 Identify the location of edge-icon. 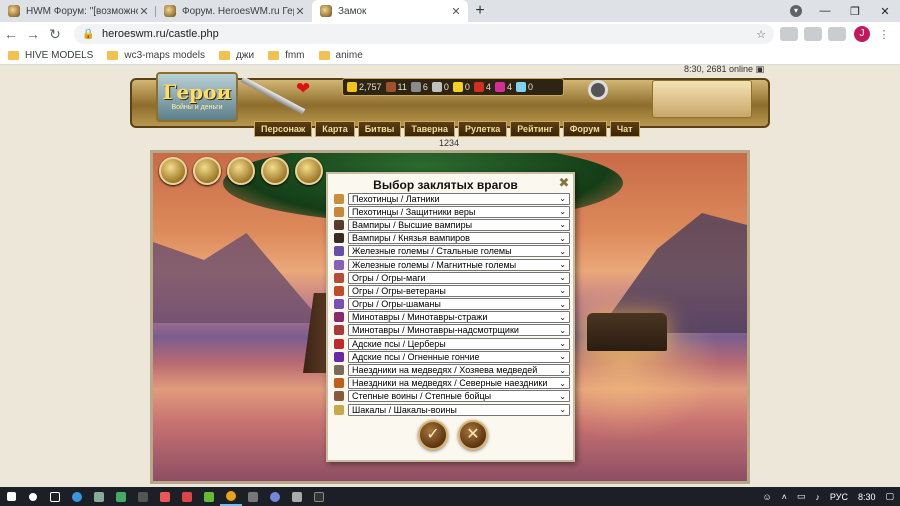
(77, 496).